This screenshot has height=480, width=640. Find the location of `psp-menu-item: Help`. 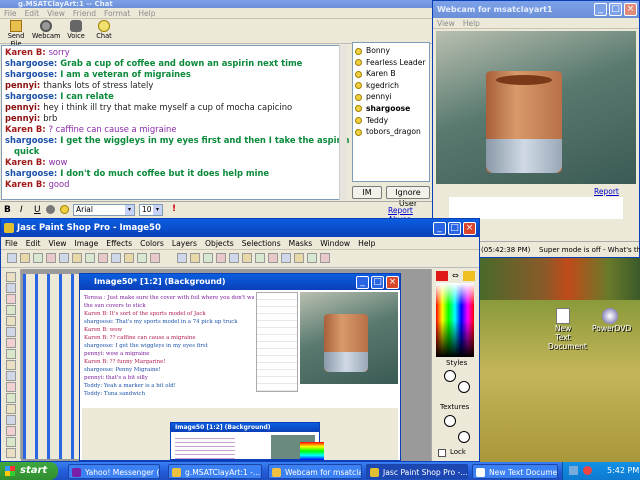

psp-menu-item: Help is located at coordinates (366, 243).